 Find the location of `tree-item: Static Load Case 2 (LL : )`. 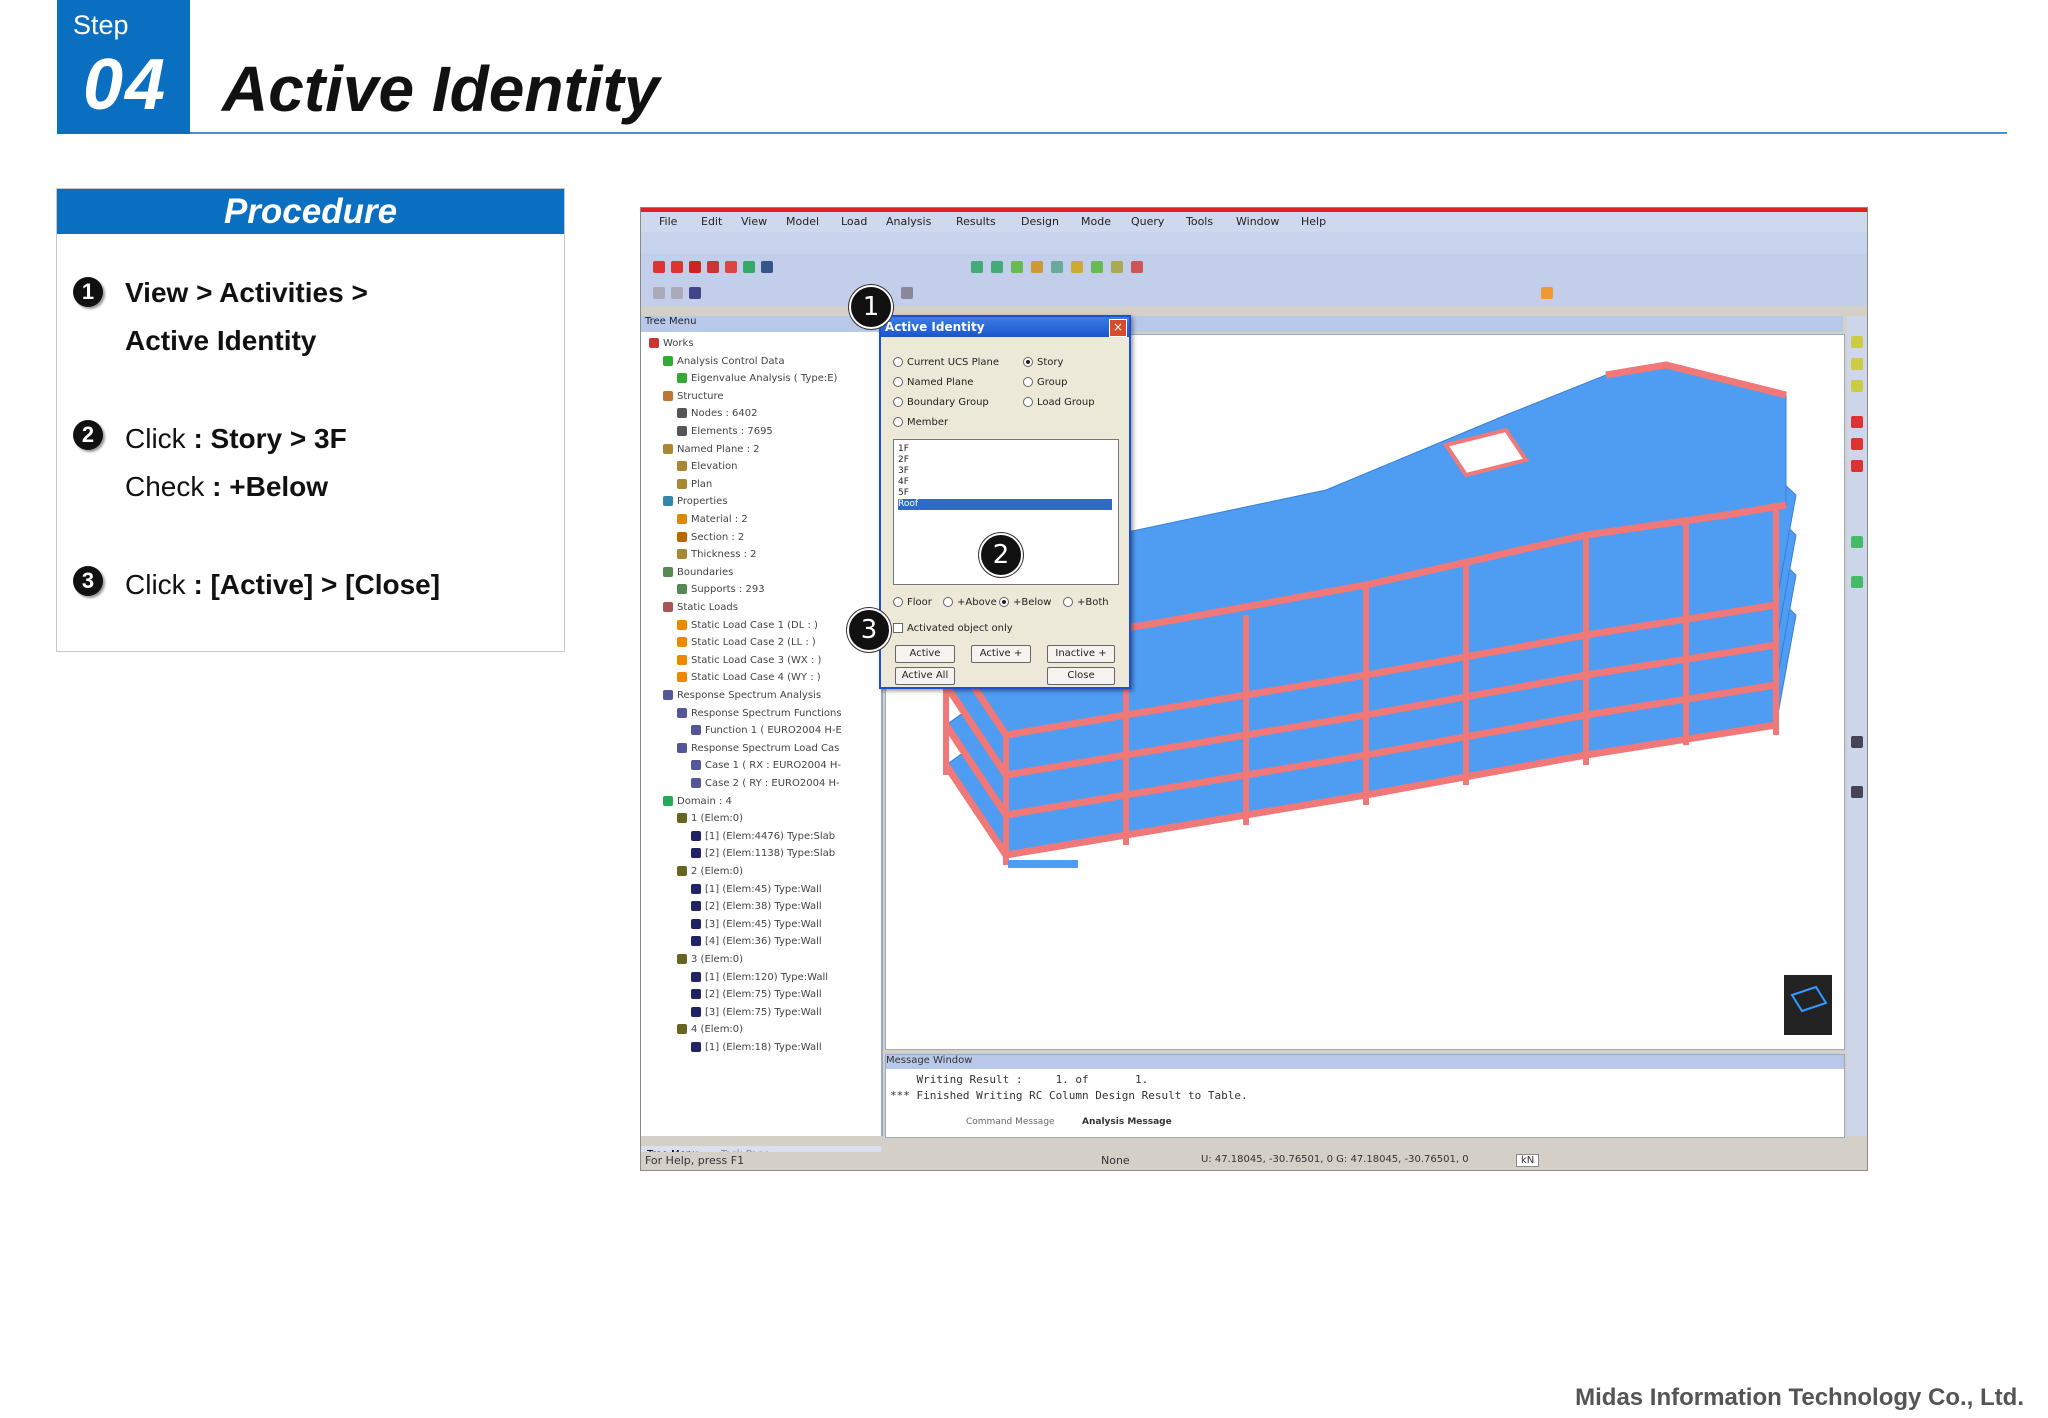

tree-item: Static Load Case 2 (LL : ) is located at coordinates (728, 643).